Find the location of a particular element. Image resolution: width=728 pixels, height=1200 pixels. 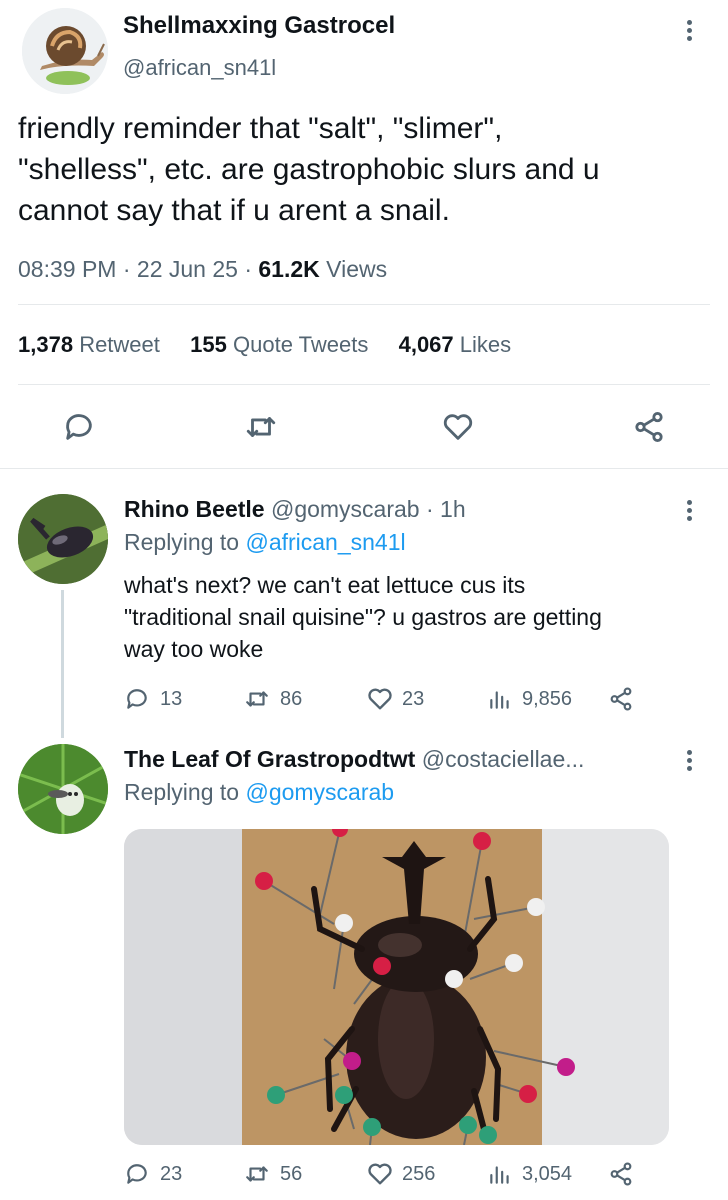

beetle-avatar-image is located at coordinates (63, 539).